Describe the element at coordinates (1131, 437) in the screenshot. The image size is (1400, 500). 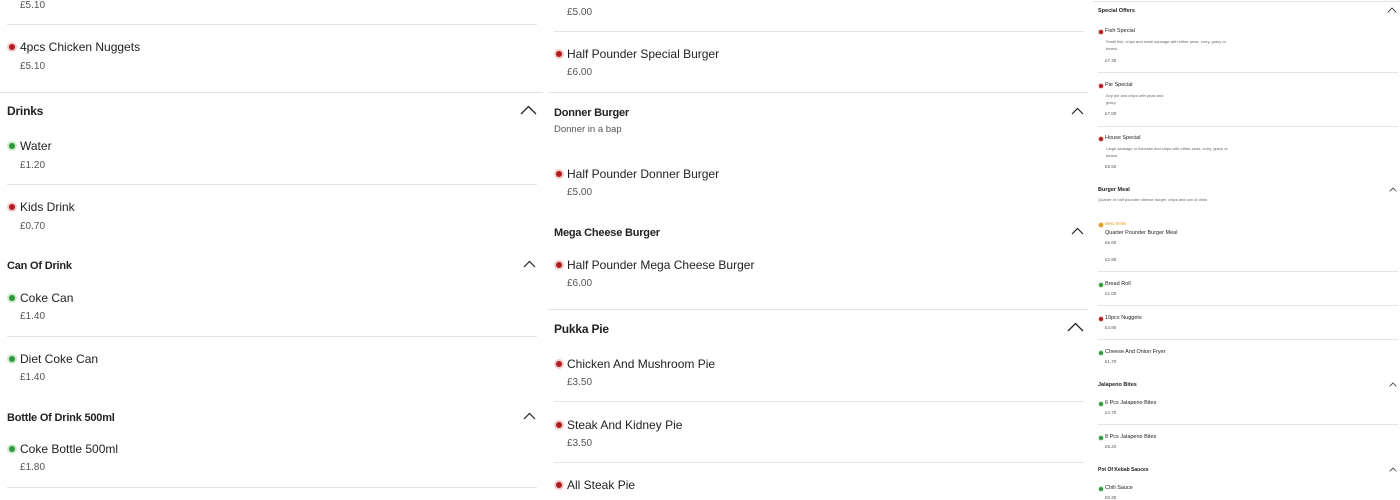
I see `item-name: 8 Pcs Jalapeno Bites` at that location.